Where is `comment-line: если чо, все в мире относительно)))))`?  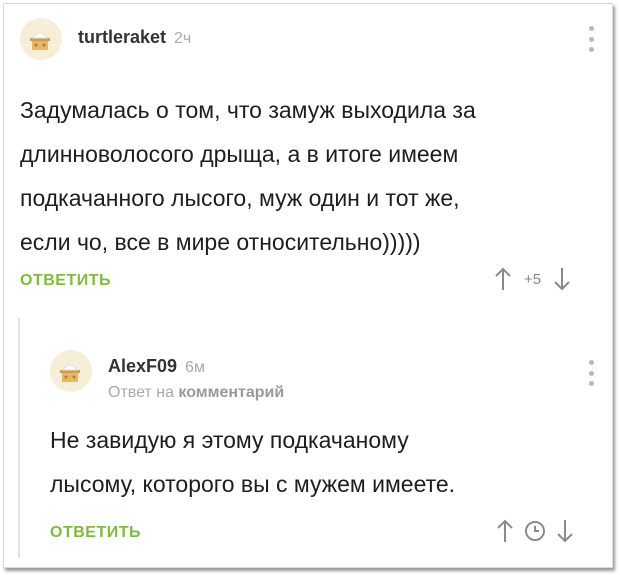
comment-line: если чо, все в мире относительно))))) is located at coordinates (220, 242).